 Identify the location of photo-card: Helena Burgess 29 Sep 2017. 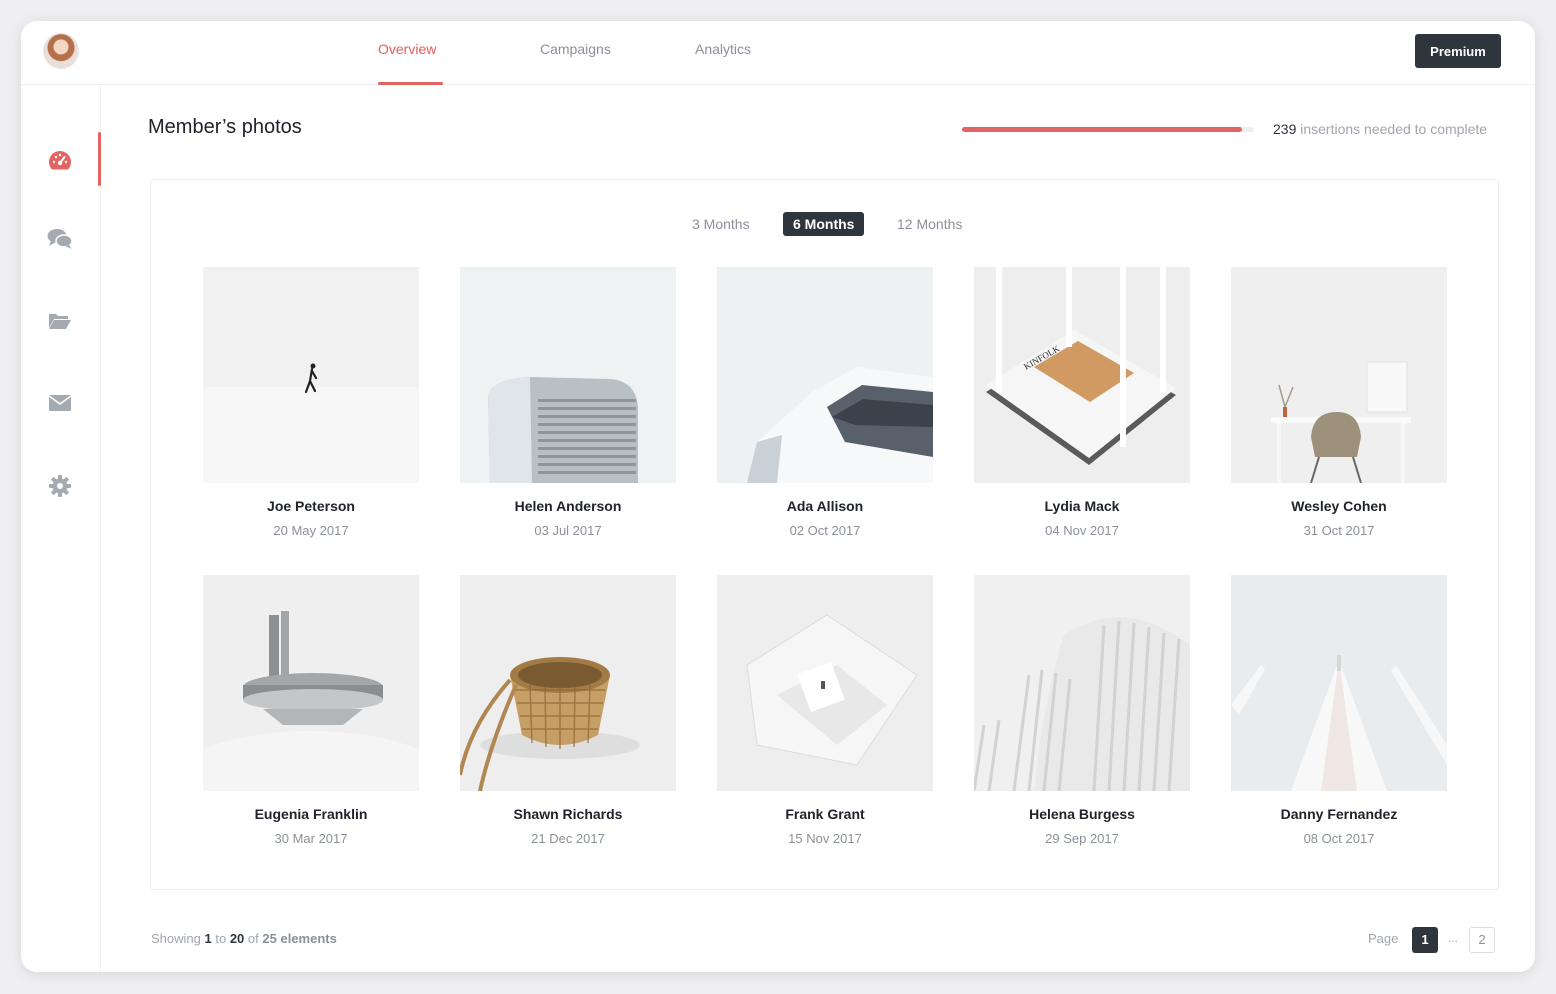
(1082, 710).